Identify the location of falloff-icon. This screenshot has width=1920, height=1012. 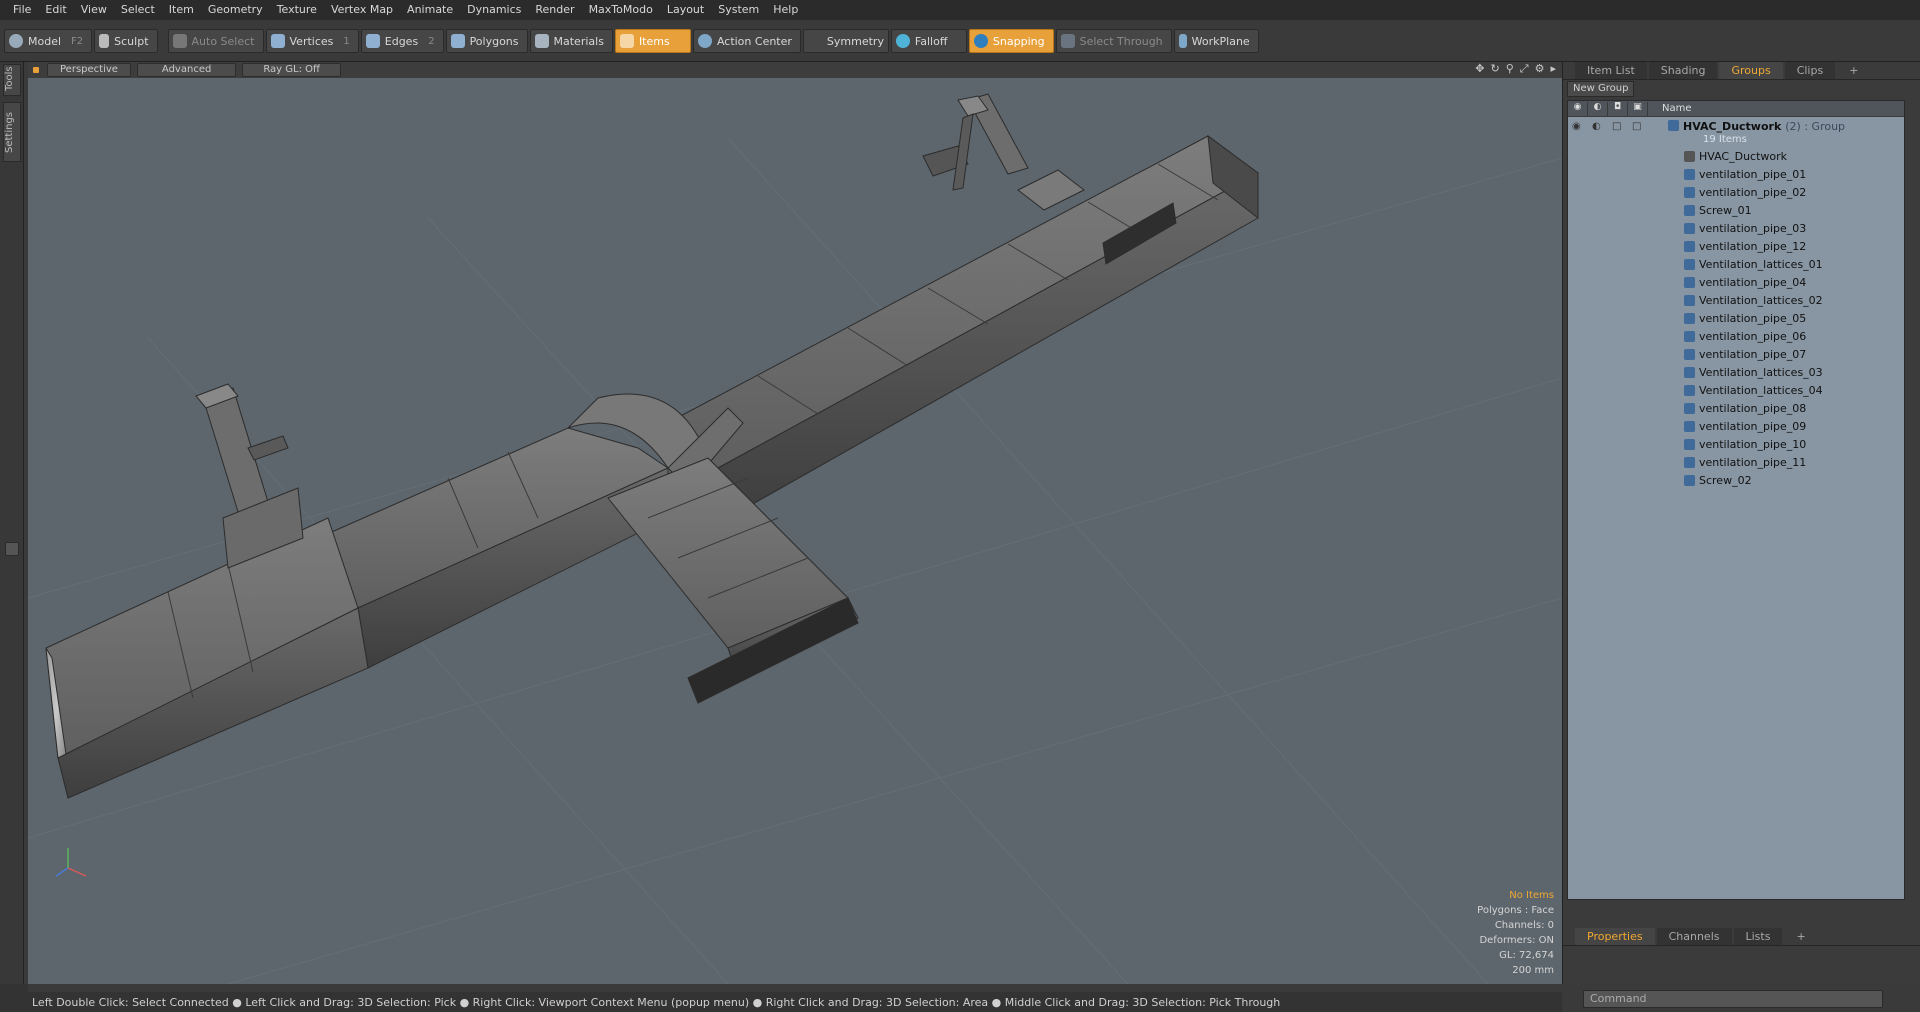
(902, 41).